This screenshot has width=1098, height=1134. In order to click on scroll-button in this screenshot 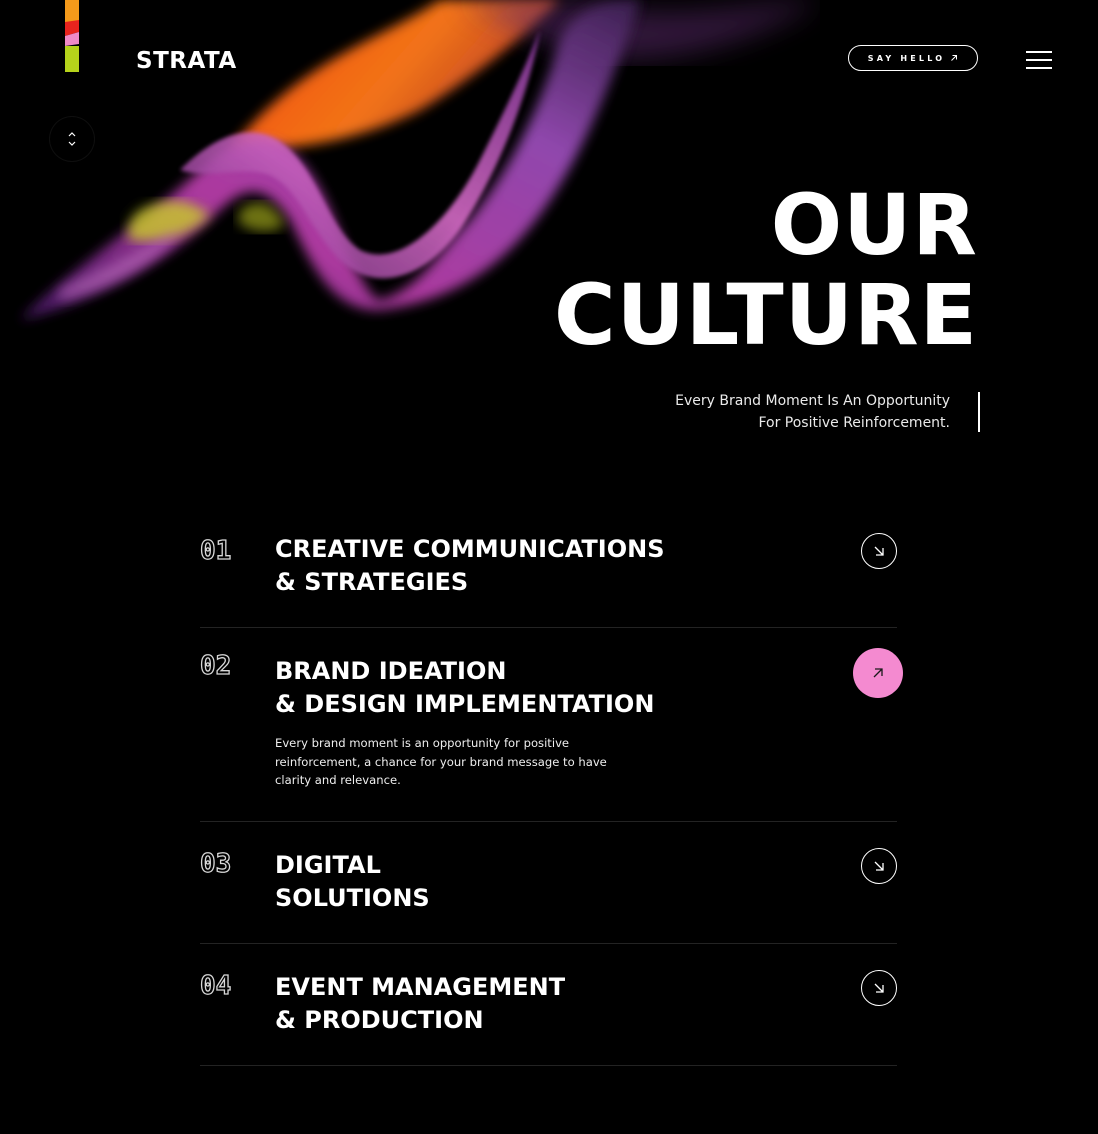, I will do `click(72, 139)`.